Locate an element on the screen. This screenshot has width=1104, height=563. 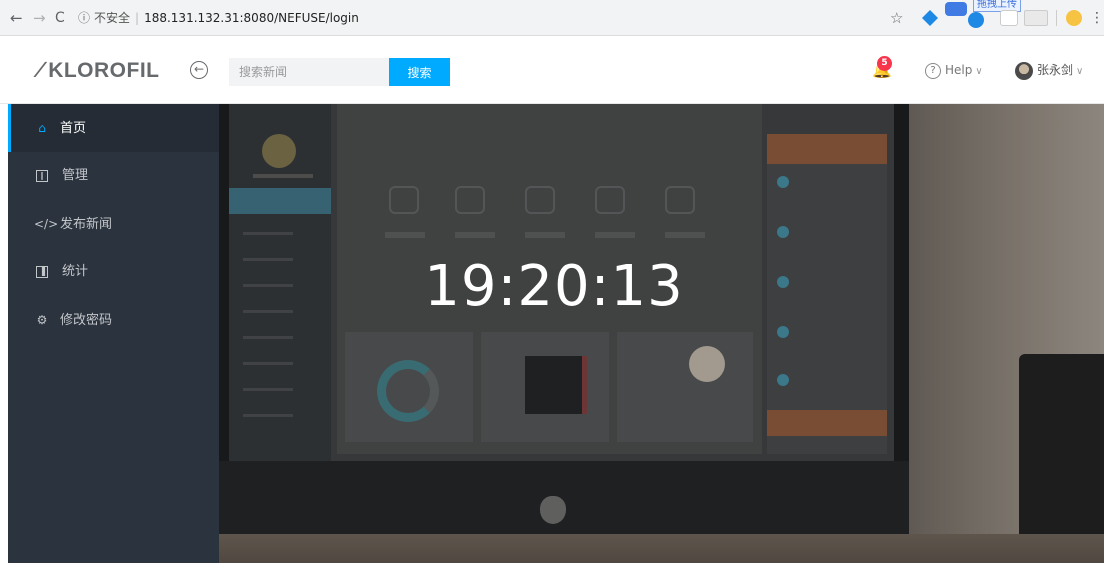
notification-badge: 5 is located at coordinates (884, 63).